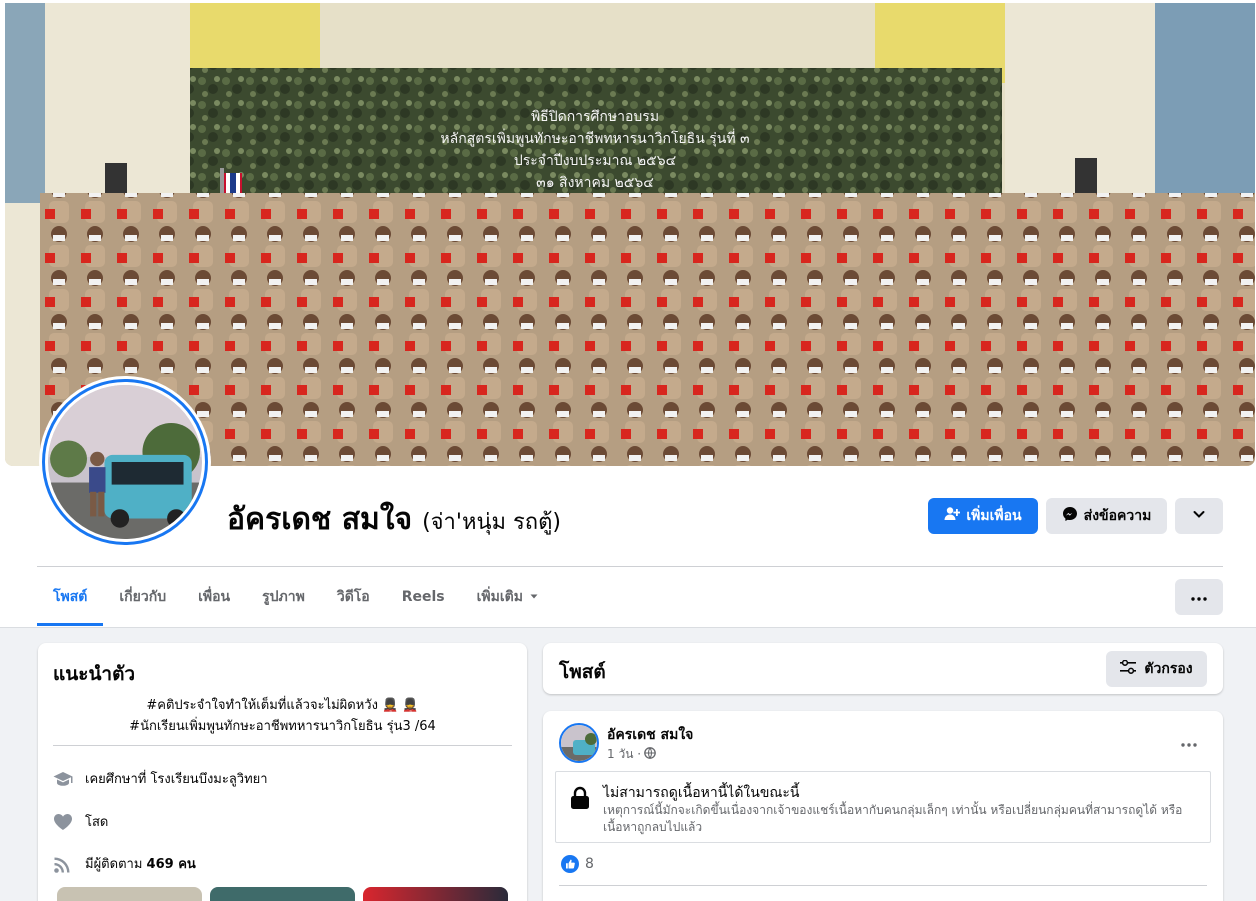  Describe the element at coordinates (650, 735) in the screenshot. I see `post-author-name: อัครเดช สมใจ` at that location.